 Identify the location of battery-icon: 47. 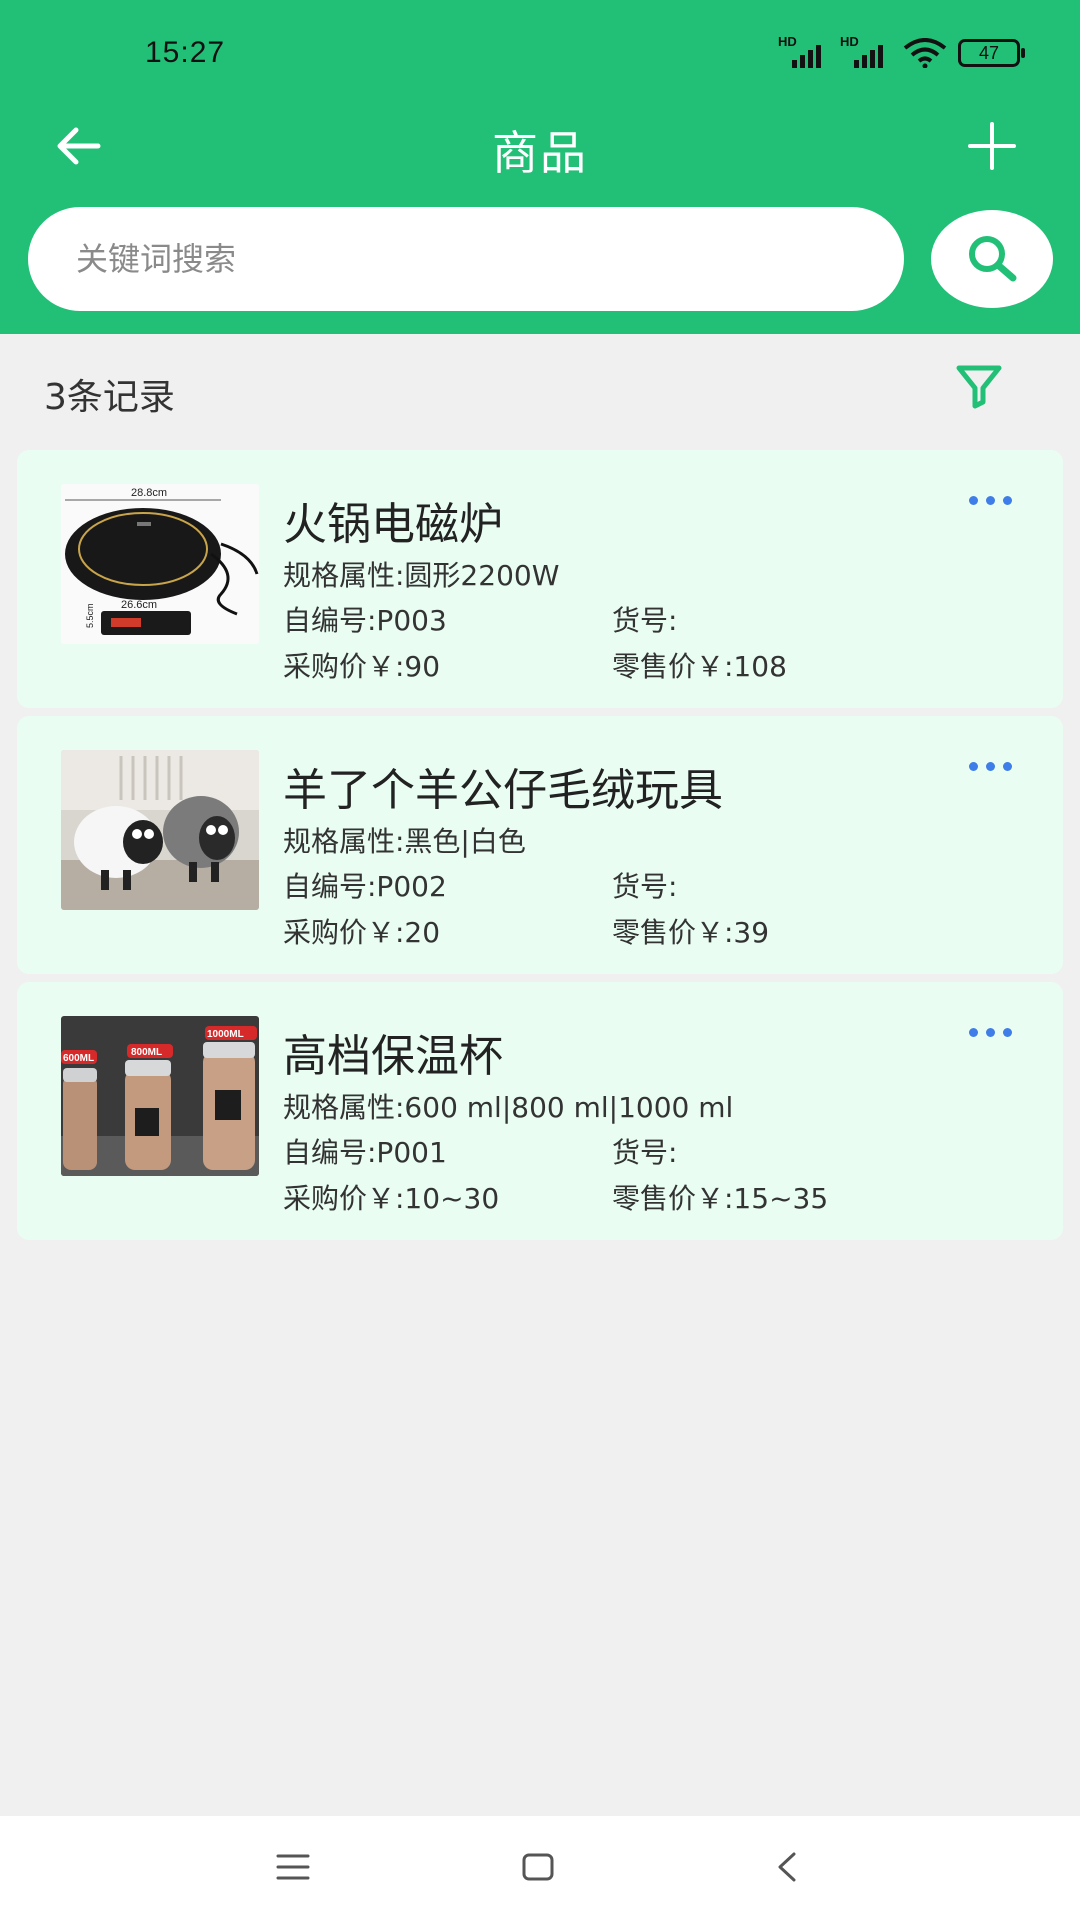
(991, 53).